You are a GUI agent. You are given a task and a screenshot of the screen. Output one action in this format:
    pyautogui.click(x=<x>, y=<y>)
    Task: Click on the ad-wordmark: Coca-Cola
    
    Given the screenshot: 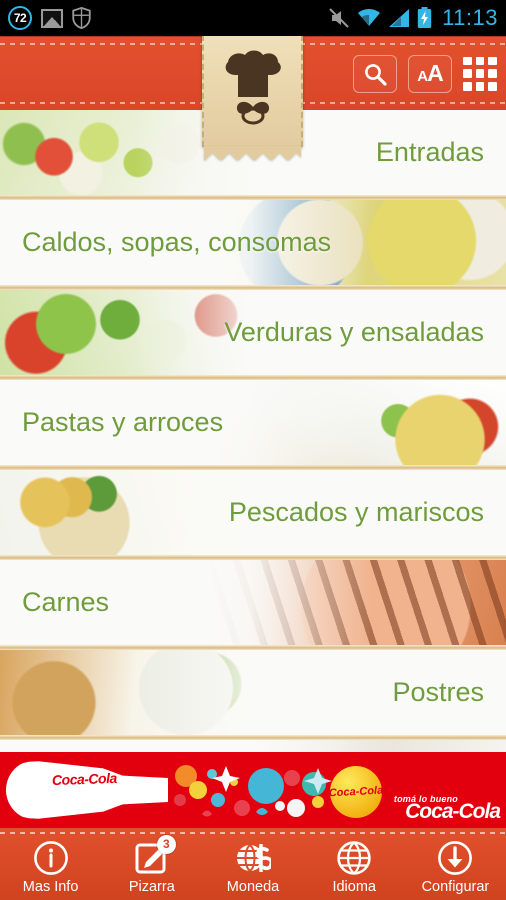 What is the action you would take?
    pyautogui.click(x=453, y=811)
    